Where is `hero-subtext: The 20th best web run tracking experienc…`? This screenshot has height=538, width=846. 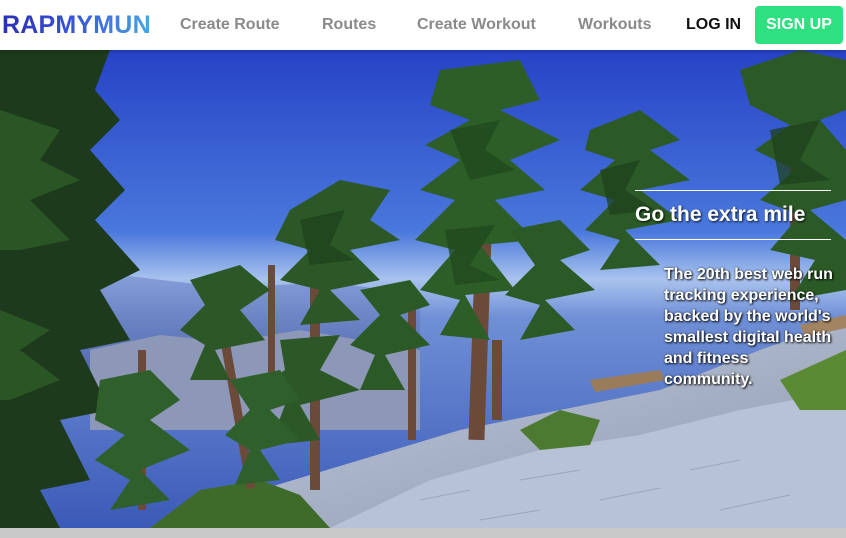 hero-subtext: The 20th best web run tracking experienc… is located at coordinates (748, 327).